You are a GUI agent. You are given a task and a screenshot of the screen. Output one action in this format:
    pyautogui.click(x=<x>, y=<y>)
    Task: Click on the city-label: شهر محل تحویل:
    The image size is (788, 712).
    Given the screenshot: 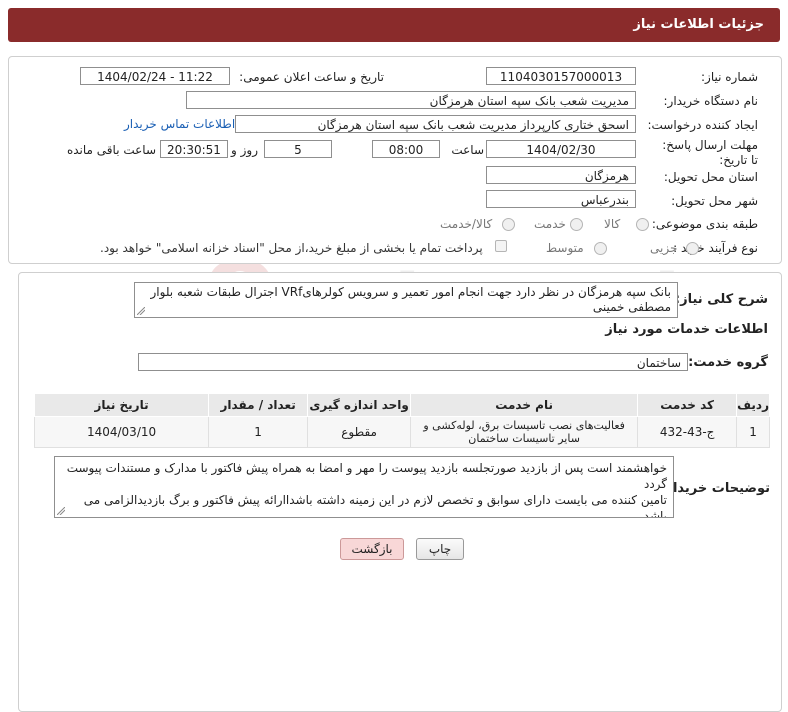 What is the action you would take?
    pyautogui.click(x=714, y=201)
    